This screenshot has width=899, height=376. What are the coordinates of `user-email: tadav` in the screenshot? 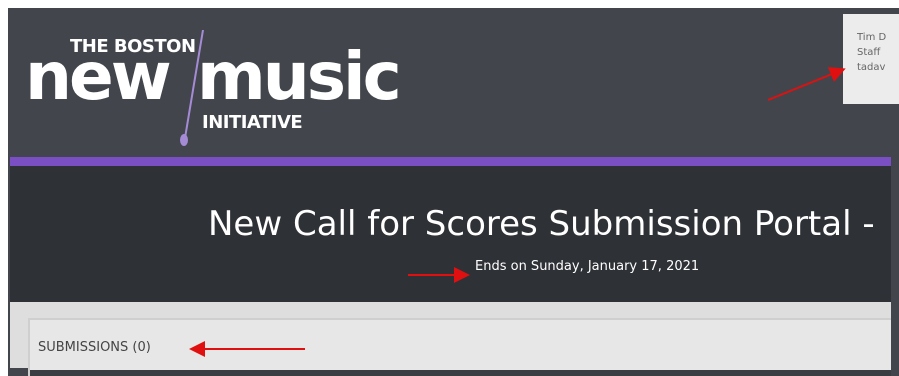 It's located at (871, 67).